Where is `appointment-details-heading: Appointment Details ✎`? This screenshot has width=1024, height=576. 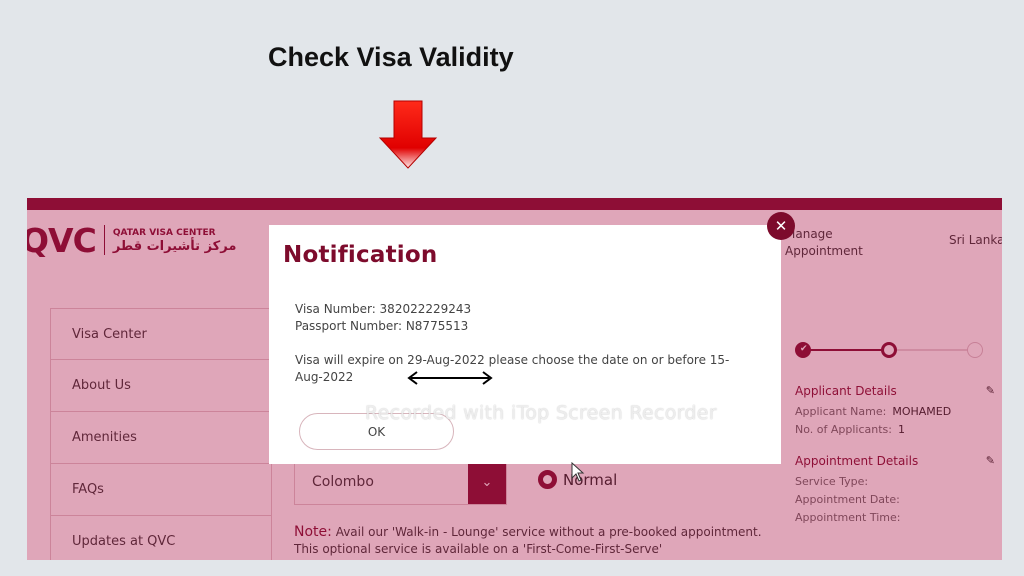 appointment-details-heading: Appointment Details ✎ is located at coordinates (895, 461).